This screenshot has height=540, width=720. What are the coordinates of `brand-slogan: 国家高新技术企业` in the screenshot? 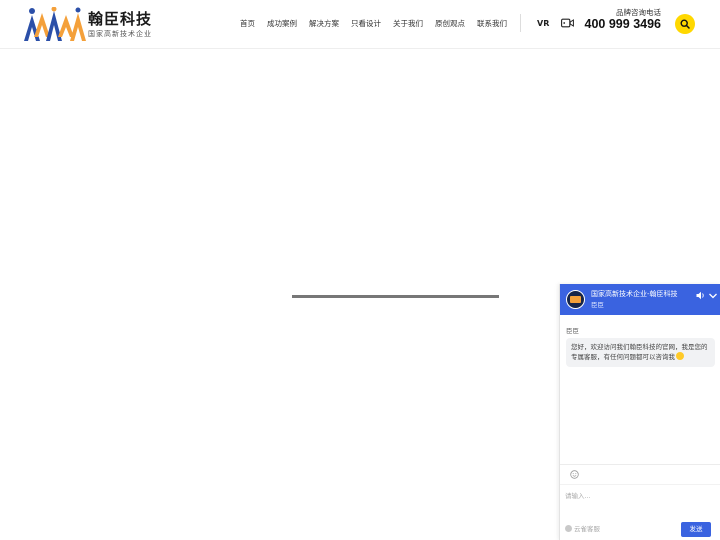 It's located at (120, 34).